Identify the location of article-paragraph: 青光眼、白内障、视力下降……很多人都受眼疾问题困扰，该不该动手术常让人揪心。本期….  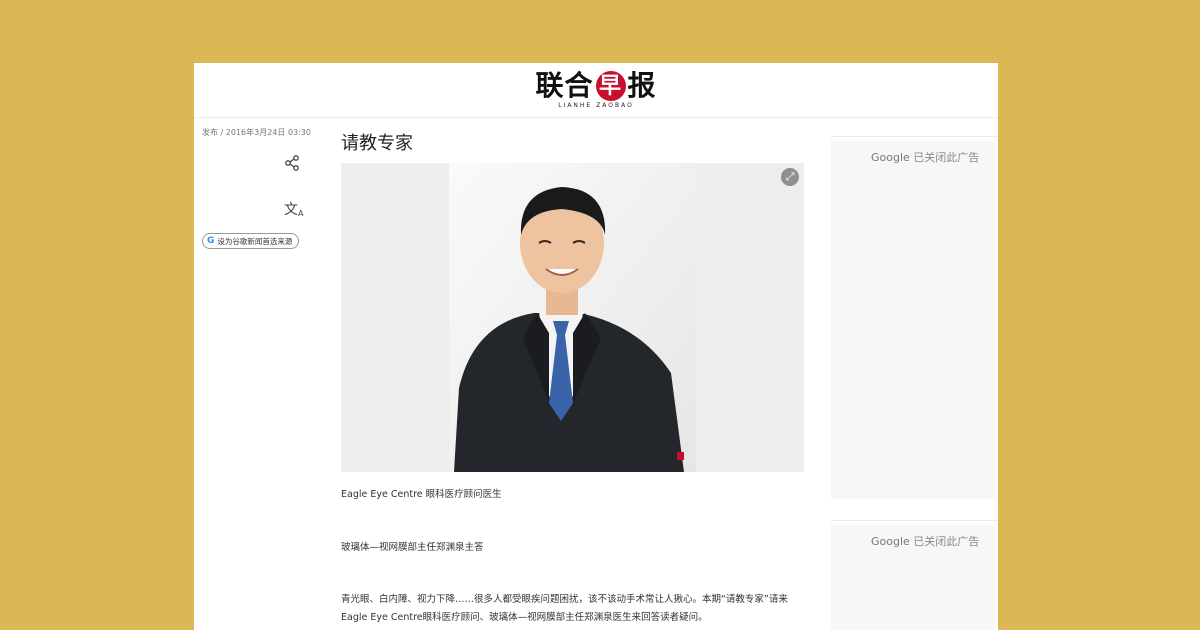
(564, 608).